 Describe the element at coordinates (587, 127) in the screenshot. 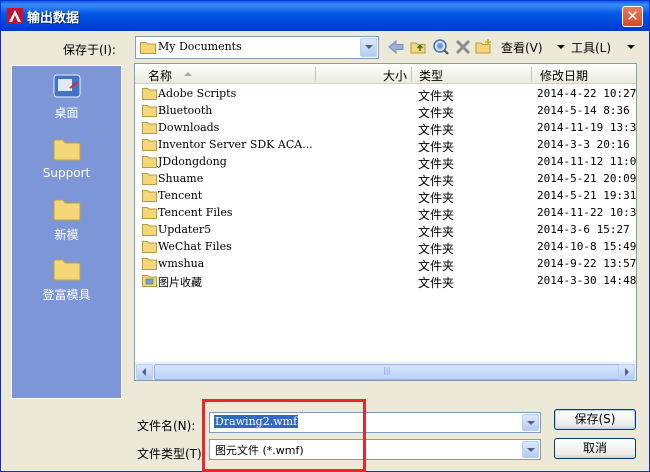

I see `file-modified: 2014-11-19 13:36` at that location.